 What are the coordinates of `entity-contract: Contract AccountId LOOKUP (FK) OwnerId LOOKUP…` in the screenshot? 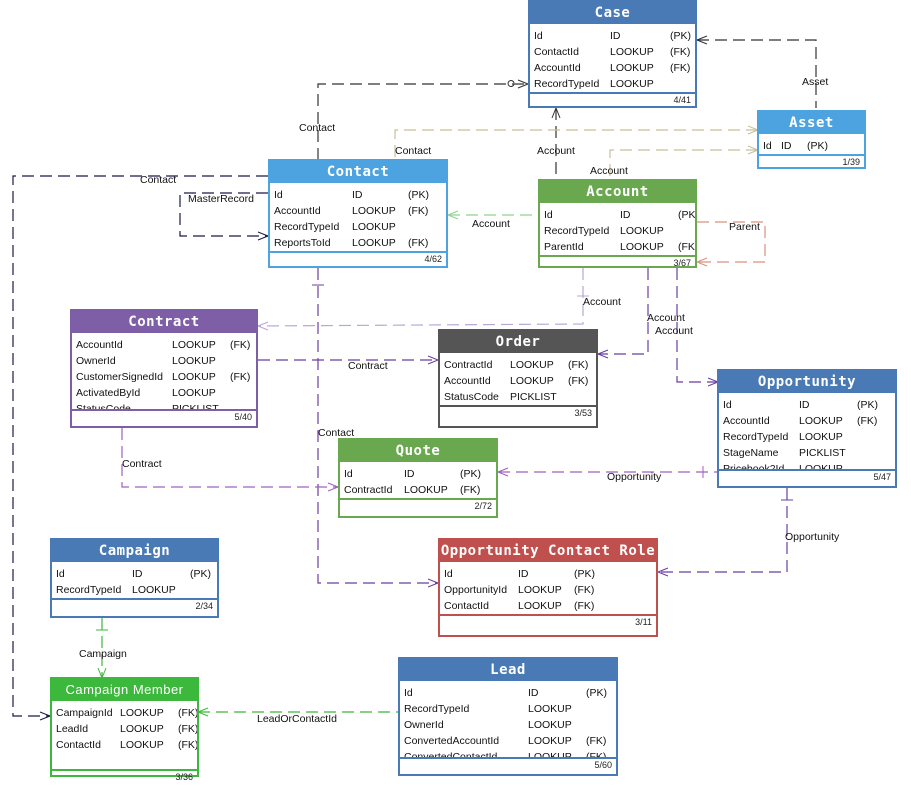 It's located at (164, 368).